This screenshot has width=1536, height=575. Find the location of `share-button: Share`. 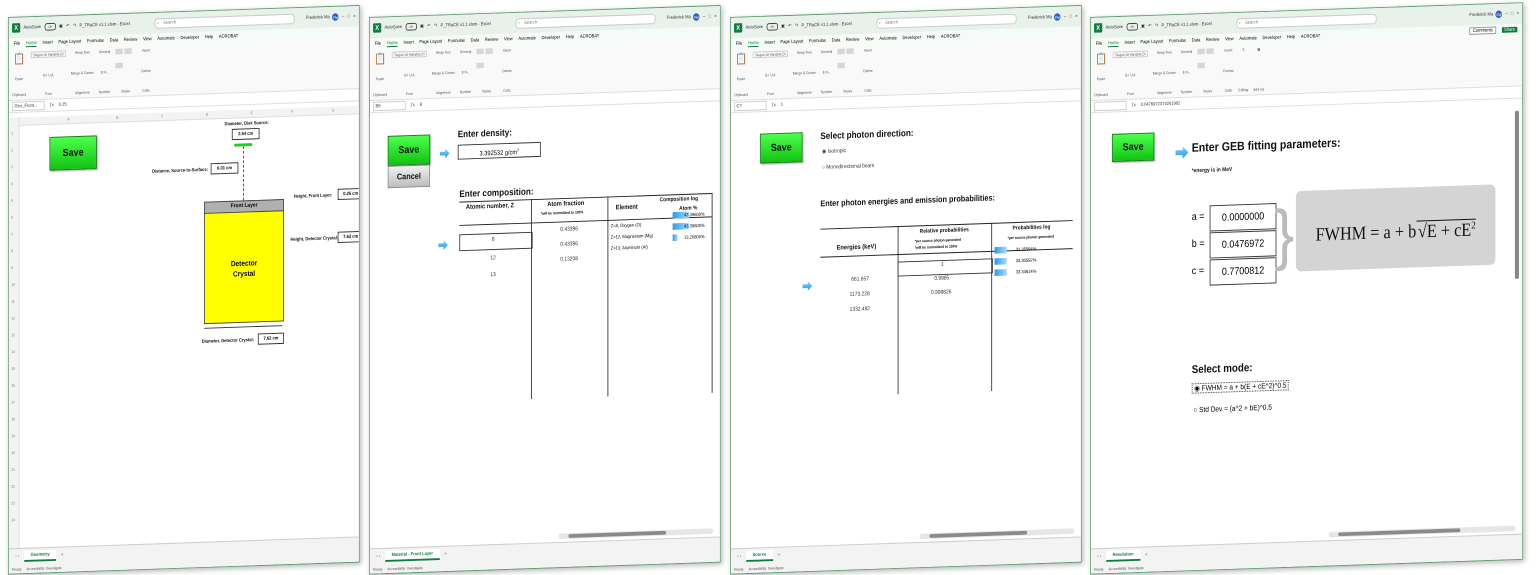

share-button: Share is located at coordinates (1509, 29).